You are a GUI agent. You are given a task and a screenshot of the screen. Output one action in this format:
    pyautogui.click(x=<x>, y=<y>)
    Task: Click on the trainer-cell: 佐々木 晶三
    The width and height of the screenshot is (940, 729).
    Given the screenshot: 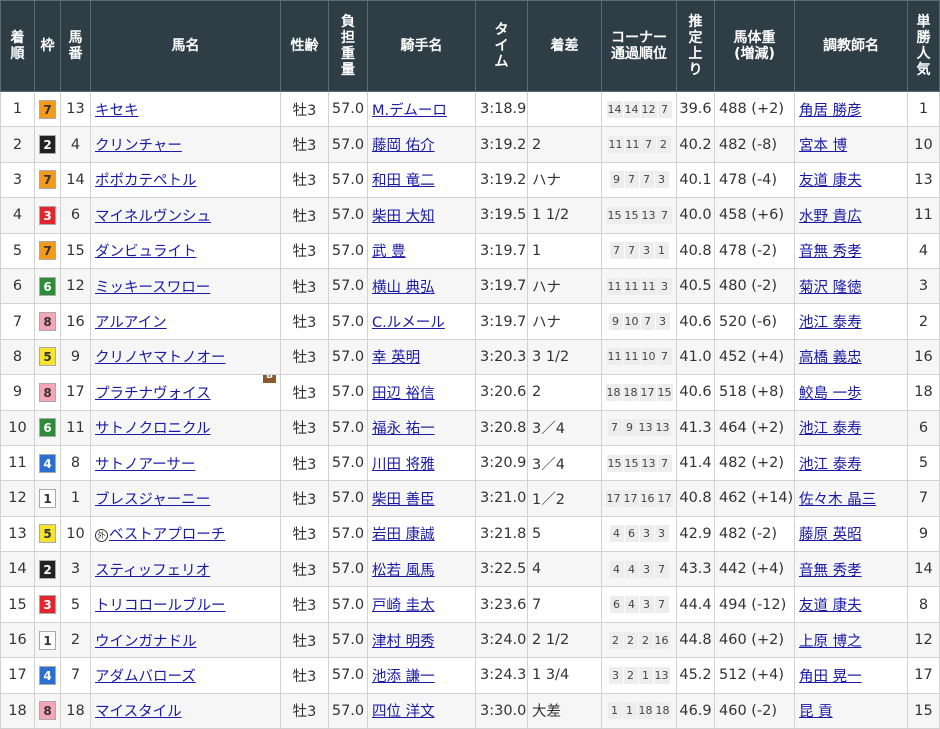 What is the action you would take?
    pyautogui.click(x=851, y=498)
    